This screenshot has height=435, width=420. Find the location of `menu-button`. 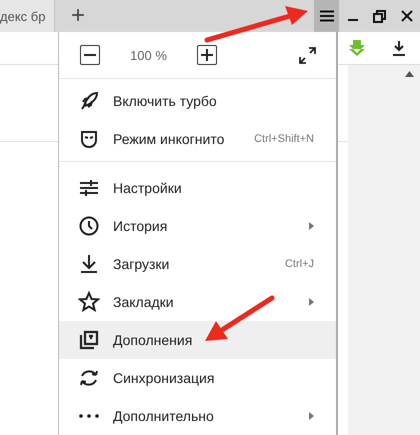

menu-button is located at coordinates (326, 16).